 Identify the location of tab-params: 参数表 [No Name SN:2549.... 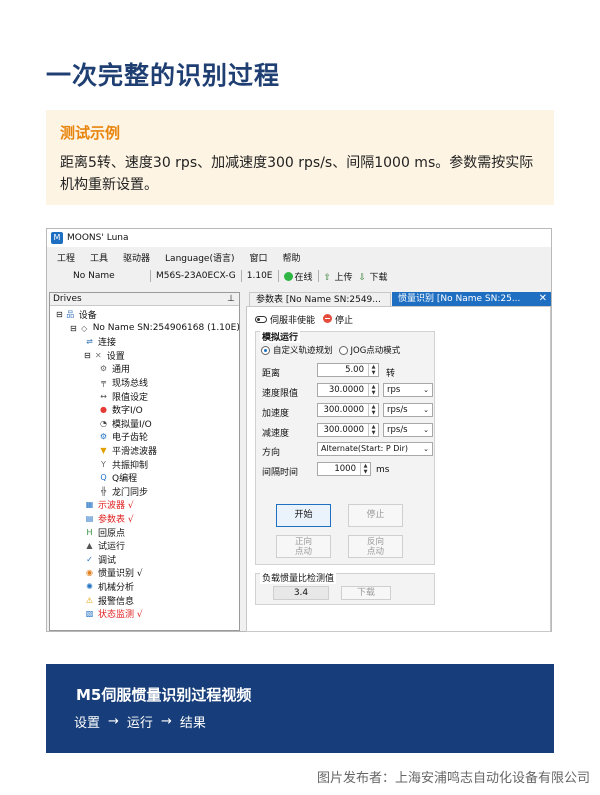
(320, 299).